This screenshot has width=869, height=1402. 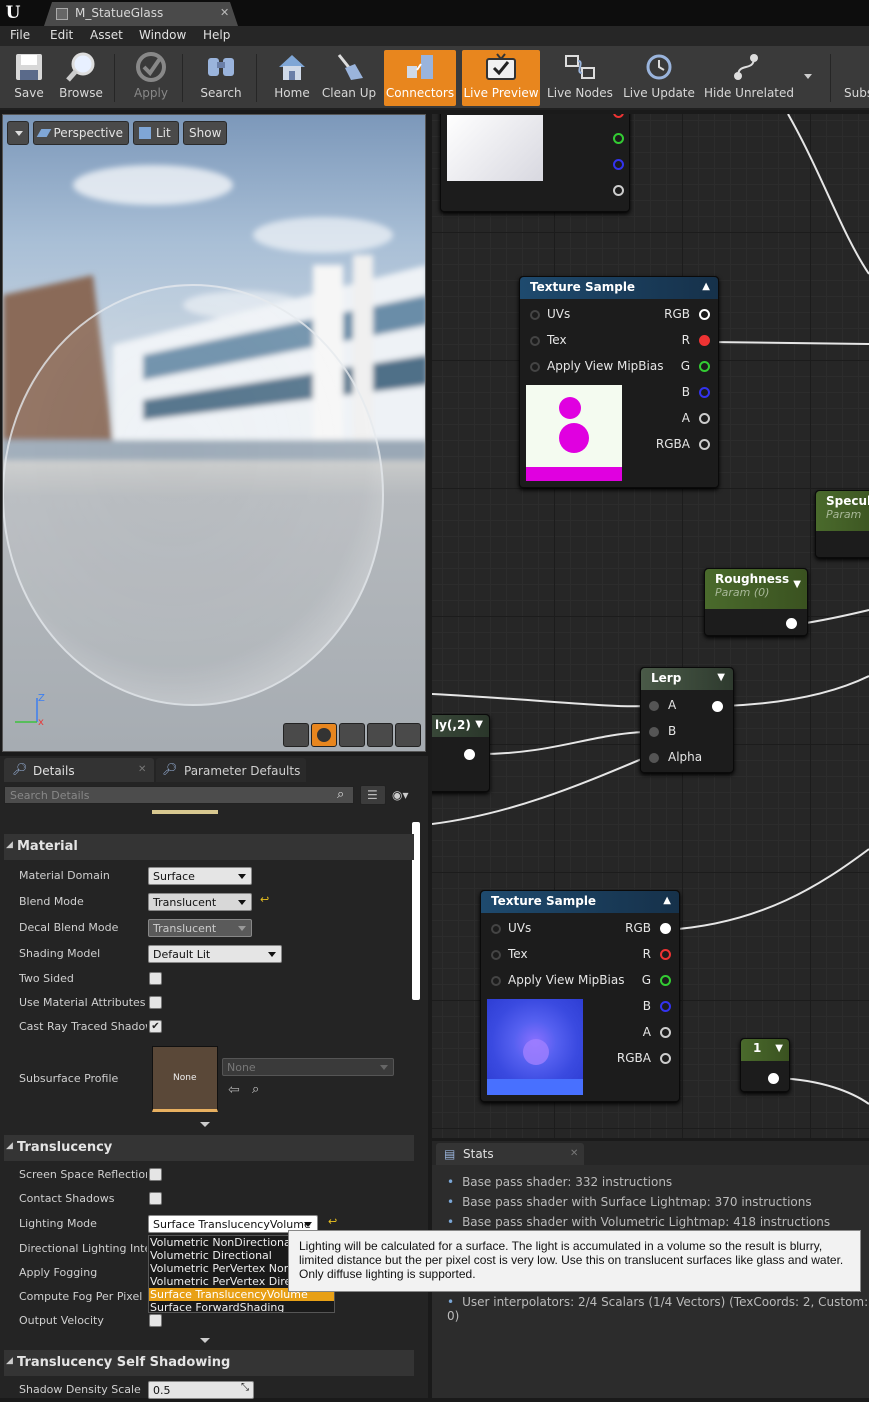 I want to click on lerp-node: Lerp ▼ A B Alpha, so click(x=687, y=720).